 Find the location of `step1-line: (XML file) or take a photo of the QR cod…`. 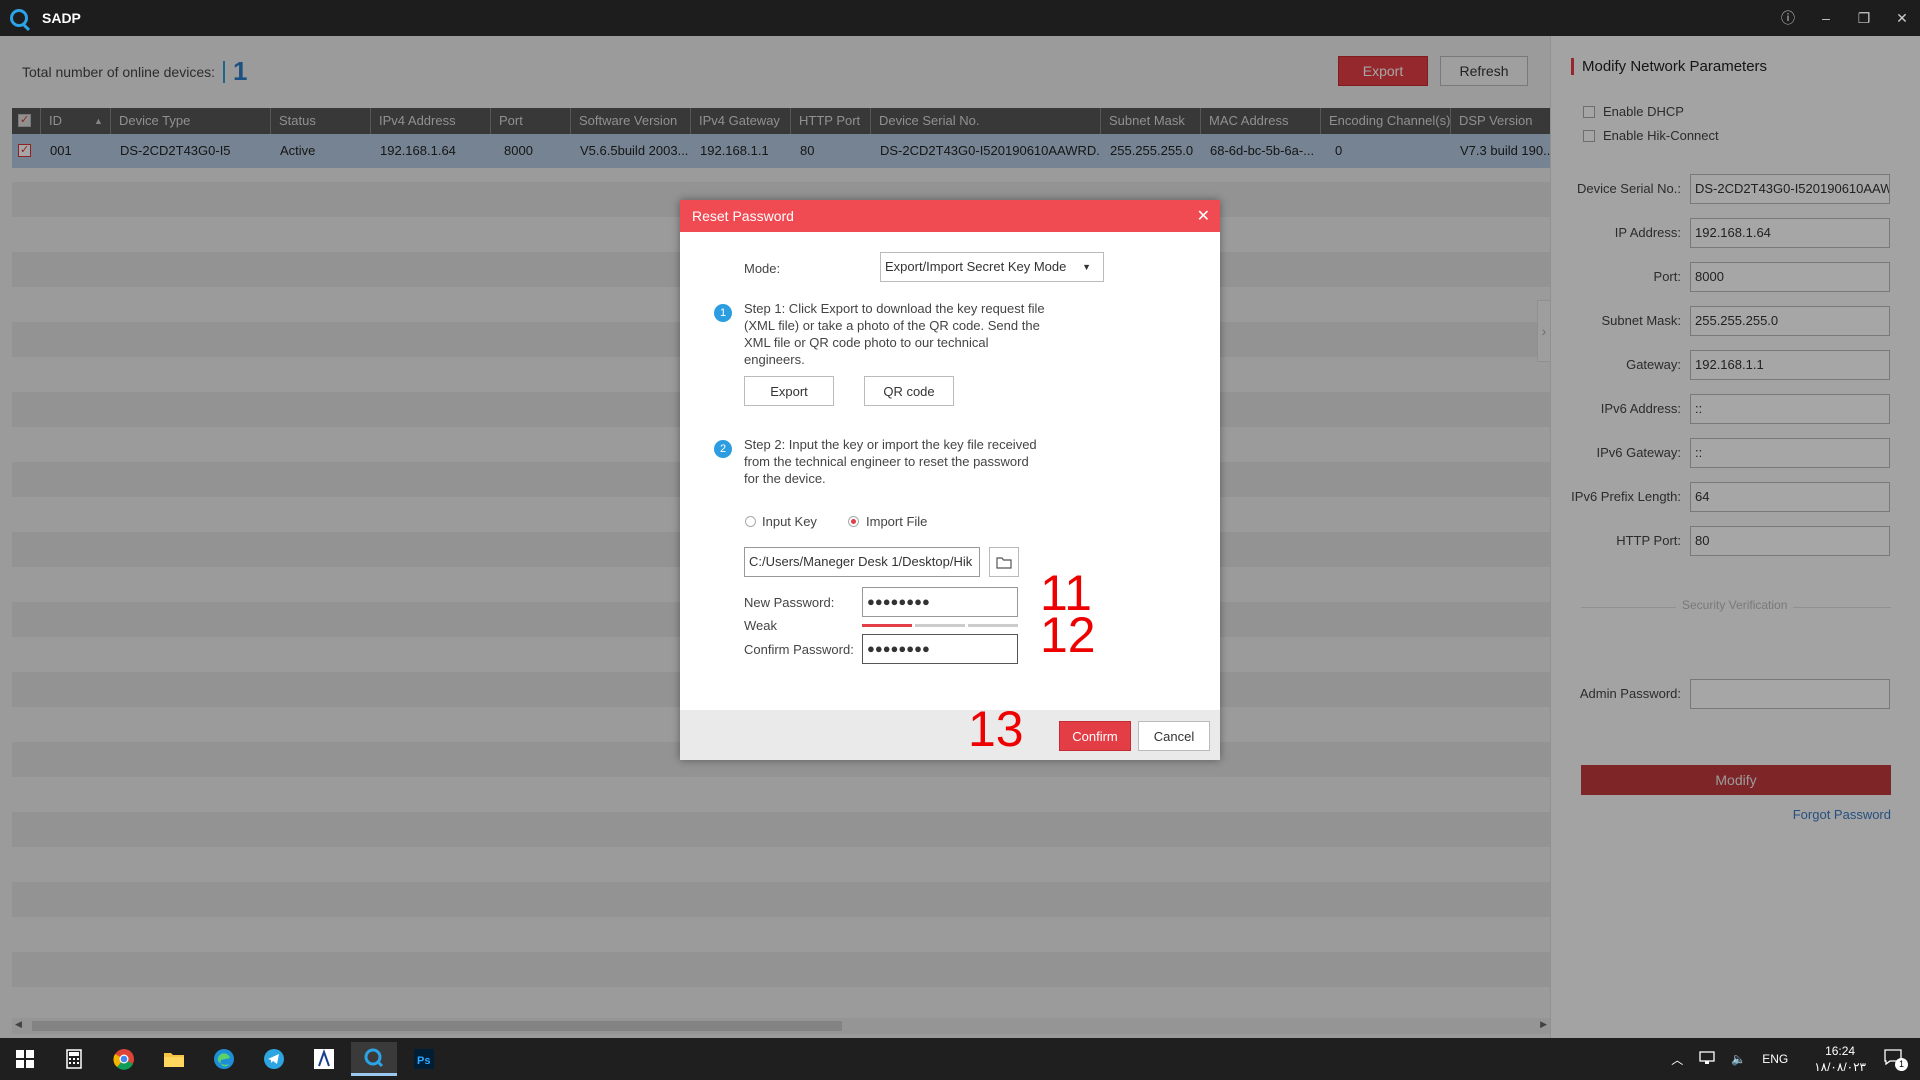

step1-line: (XML file) or take a photo of the QR cod… is located at coordinates (892, 325).